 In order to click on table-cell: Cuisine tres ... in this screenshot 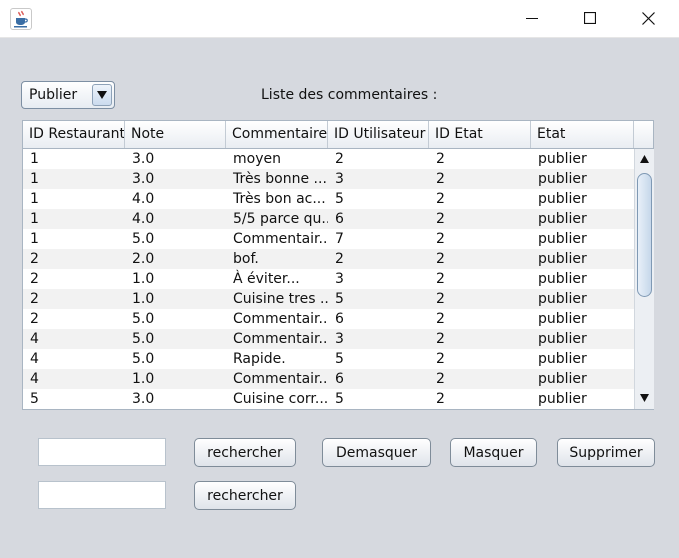, I will do `click(280, 299)`.